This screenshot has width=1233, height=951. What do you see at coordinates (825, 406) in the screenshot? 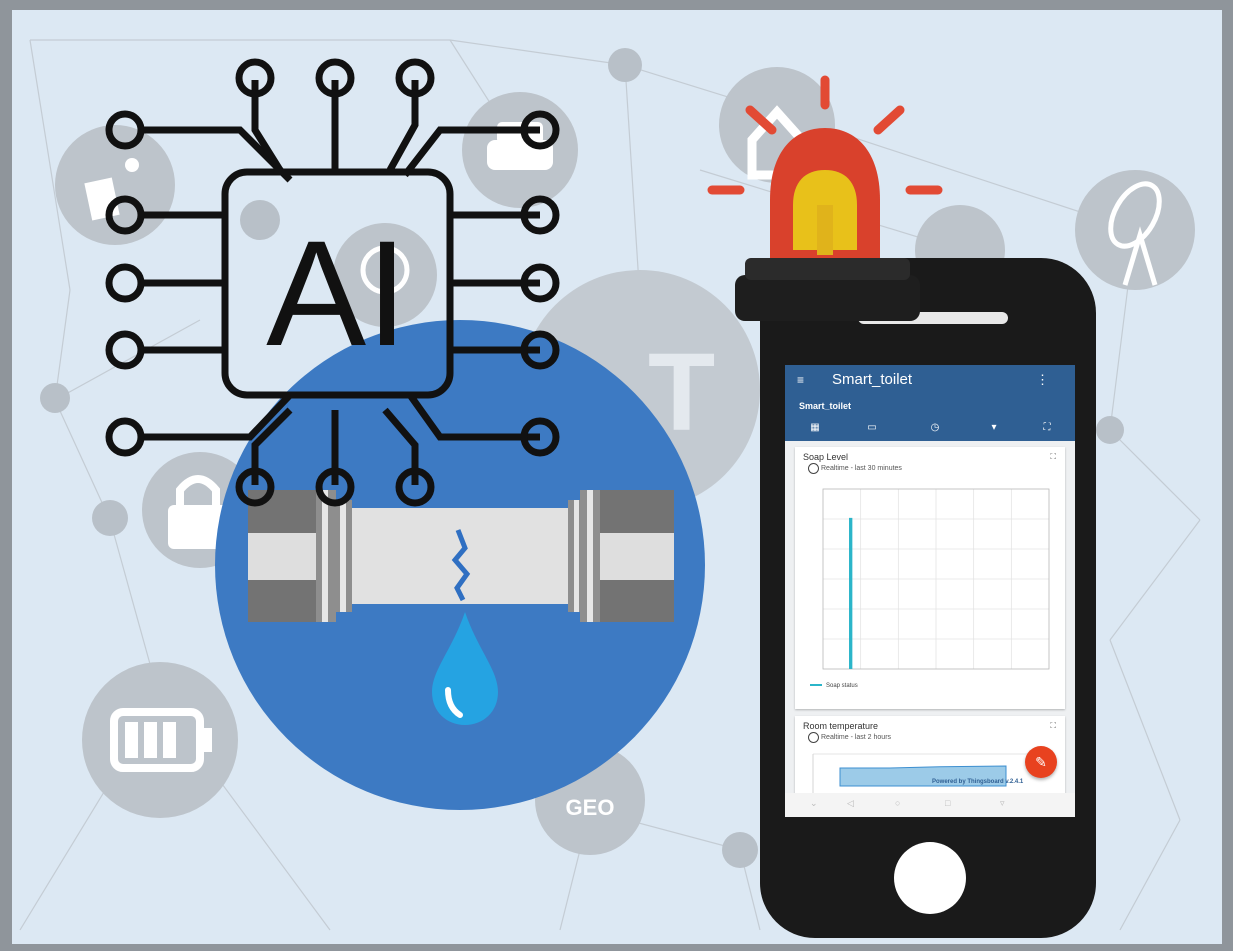
I see `dashboard-name: Smart_toilet` at bounding box center [825, 406].